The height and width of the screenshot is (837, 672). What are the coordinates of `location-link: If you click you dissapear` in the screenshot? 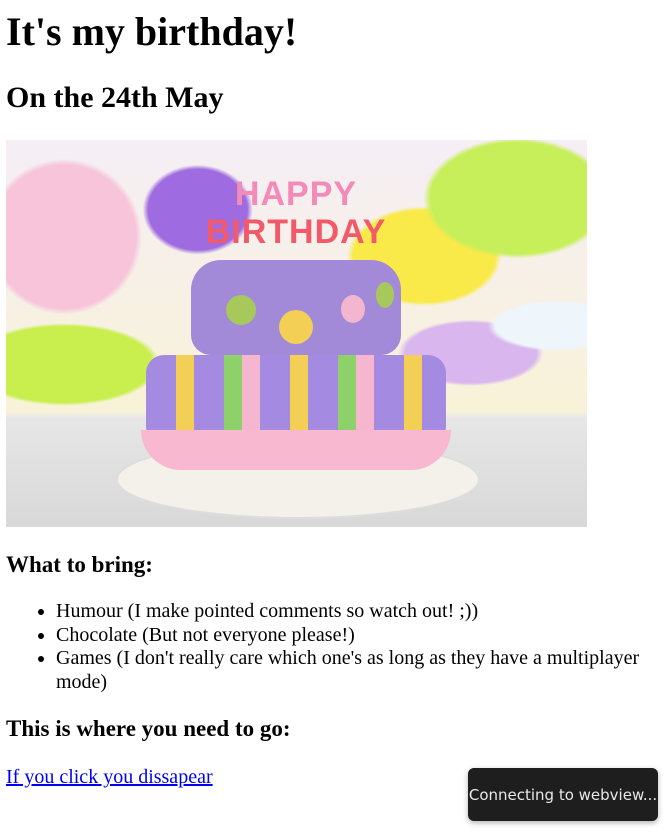 It's located at (109, 777).